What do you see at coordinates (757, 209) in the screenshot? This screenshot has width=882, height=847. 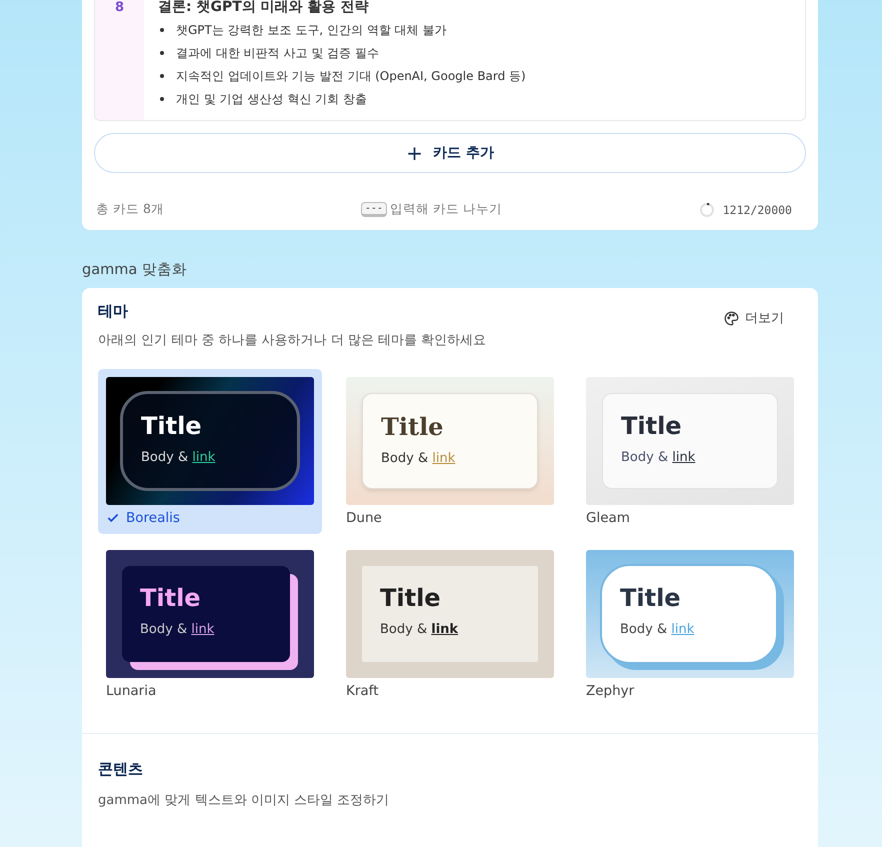 I see `character-counter: 1212/20000` at bounding box center [757, 209].